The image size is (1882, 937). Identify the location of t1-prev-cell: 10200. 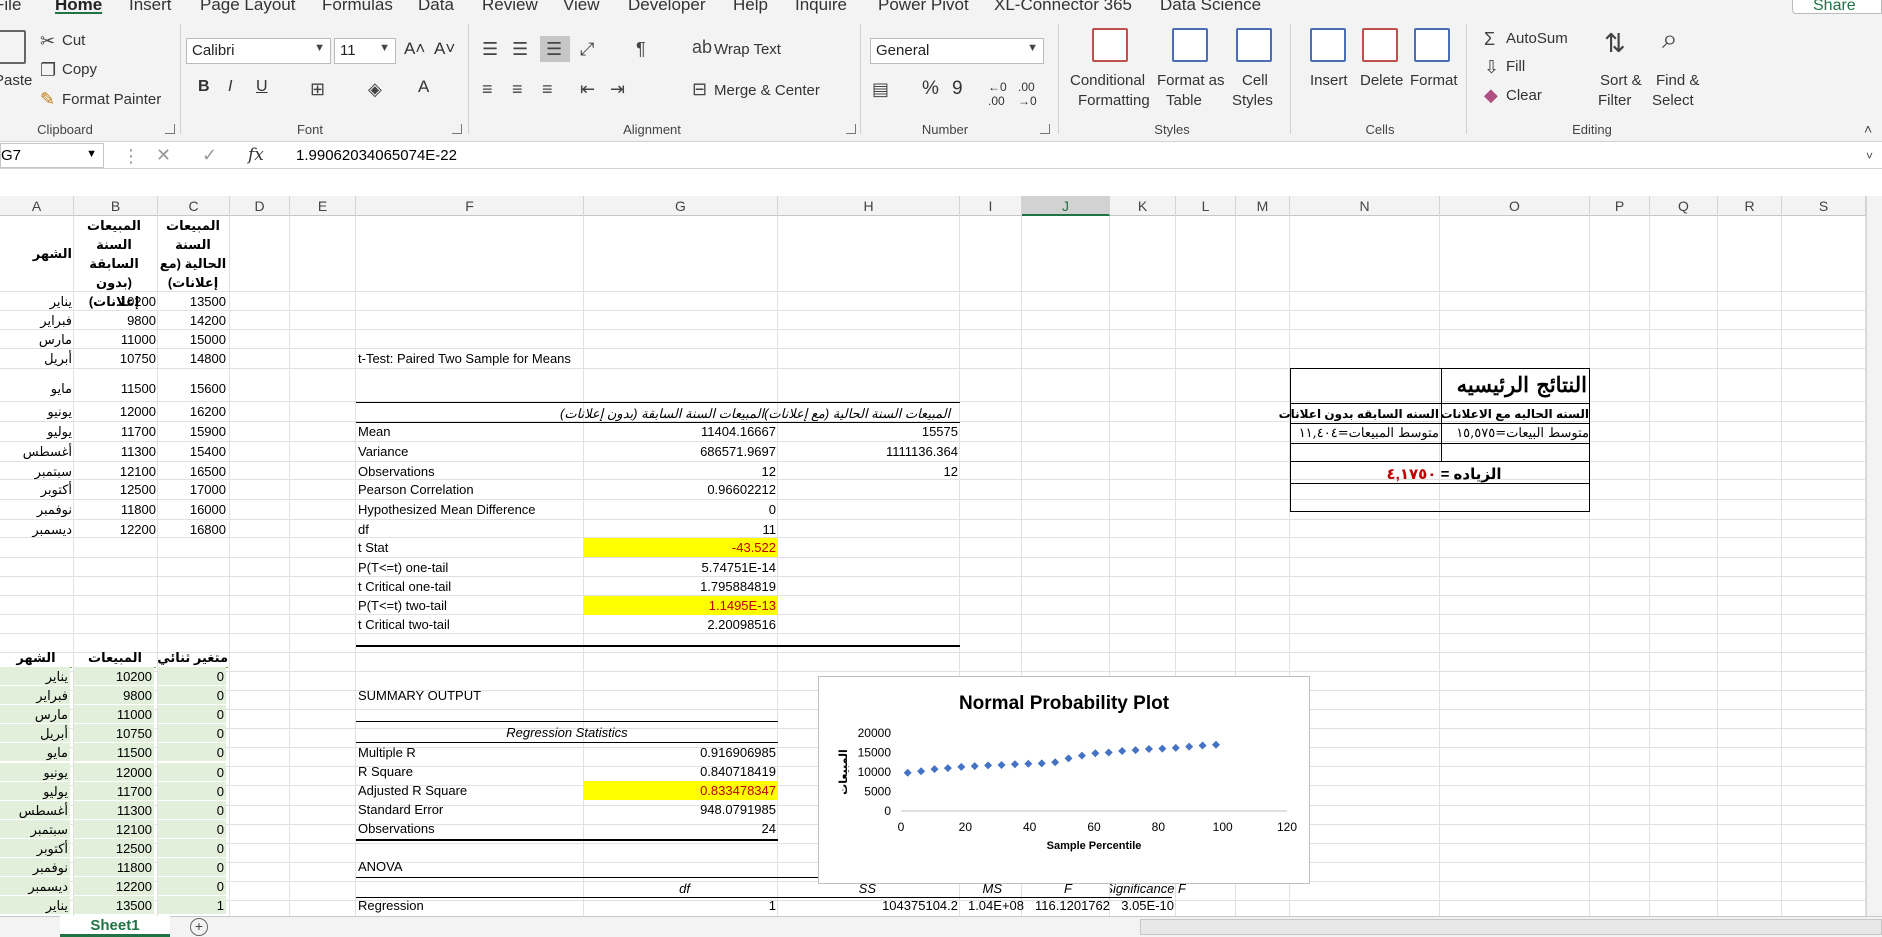
(115, 301).